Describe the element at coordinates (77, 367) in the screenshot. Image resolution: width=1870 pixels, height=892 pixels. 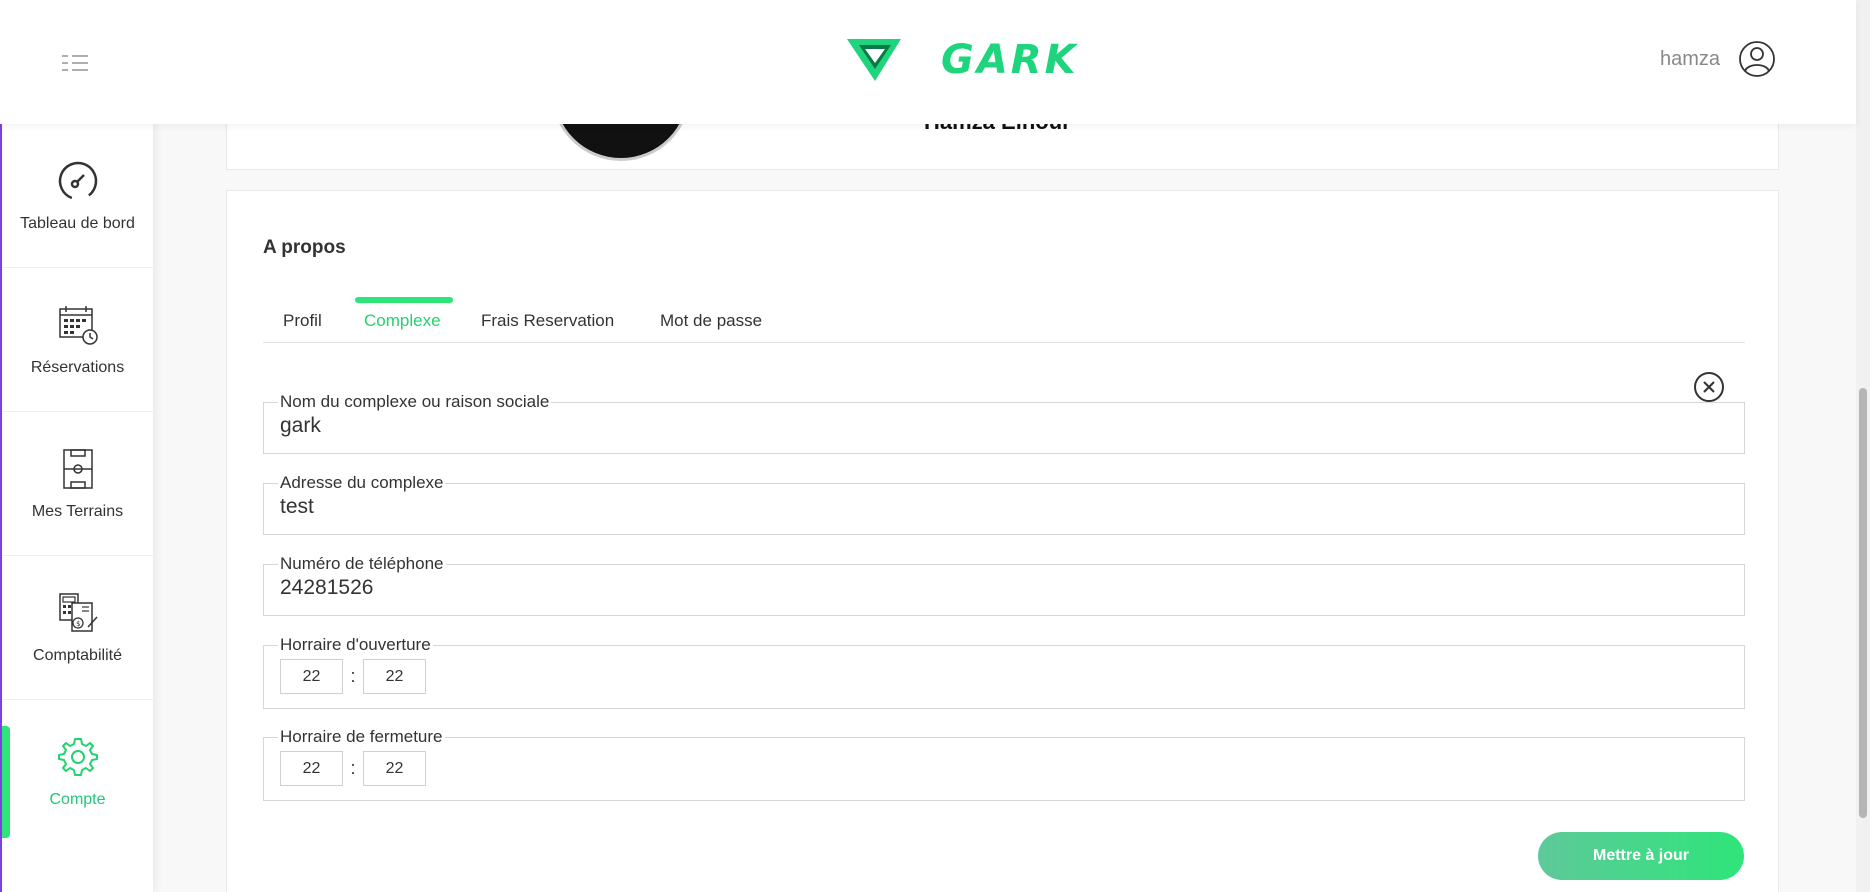
I see `sidebar-item-label: Réservations` at that location.